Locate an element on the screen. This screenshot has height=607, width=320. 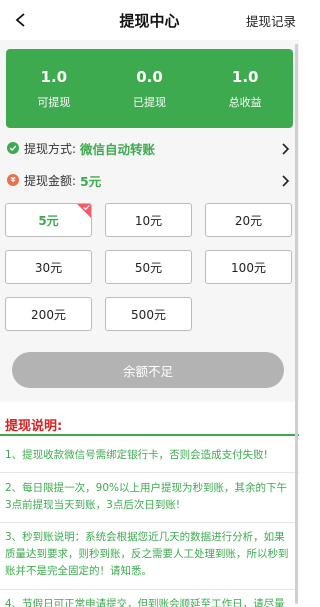
amount-option-label: 10元 is located at coordinates (148, 220).